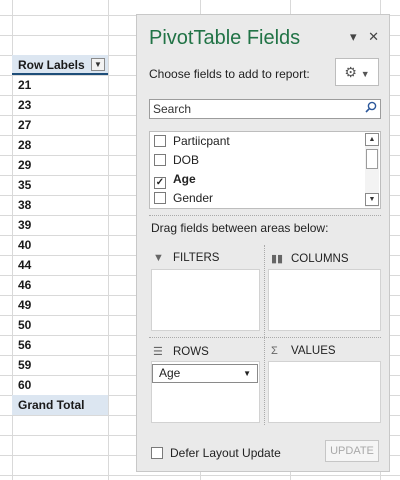 The image size is (400, 480). Describe the element at coordinates (186, 160) in the screenshot. I see `field-label: DOB` at that location.